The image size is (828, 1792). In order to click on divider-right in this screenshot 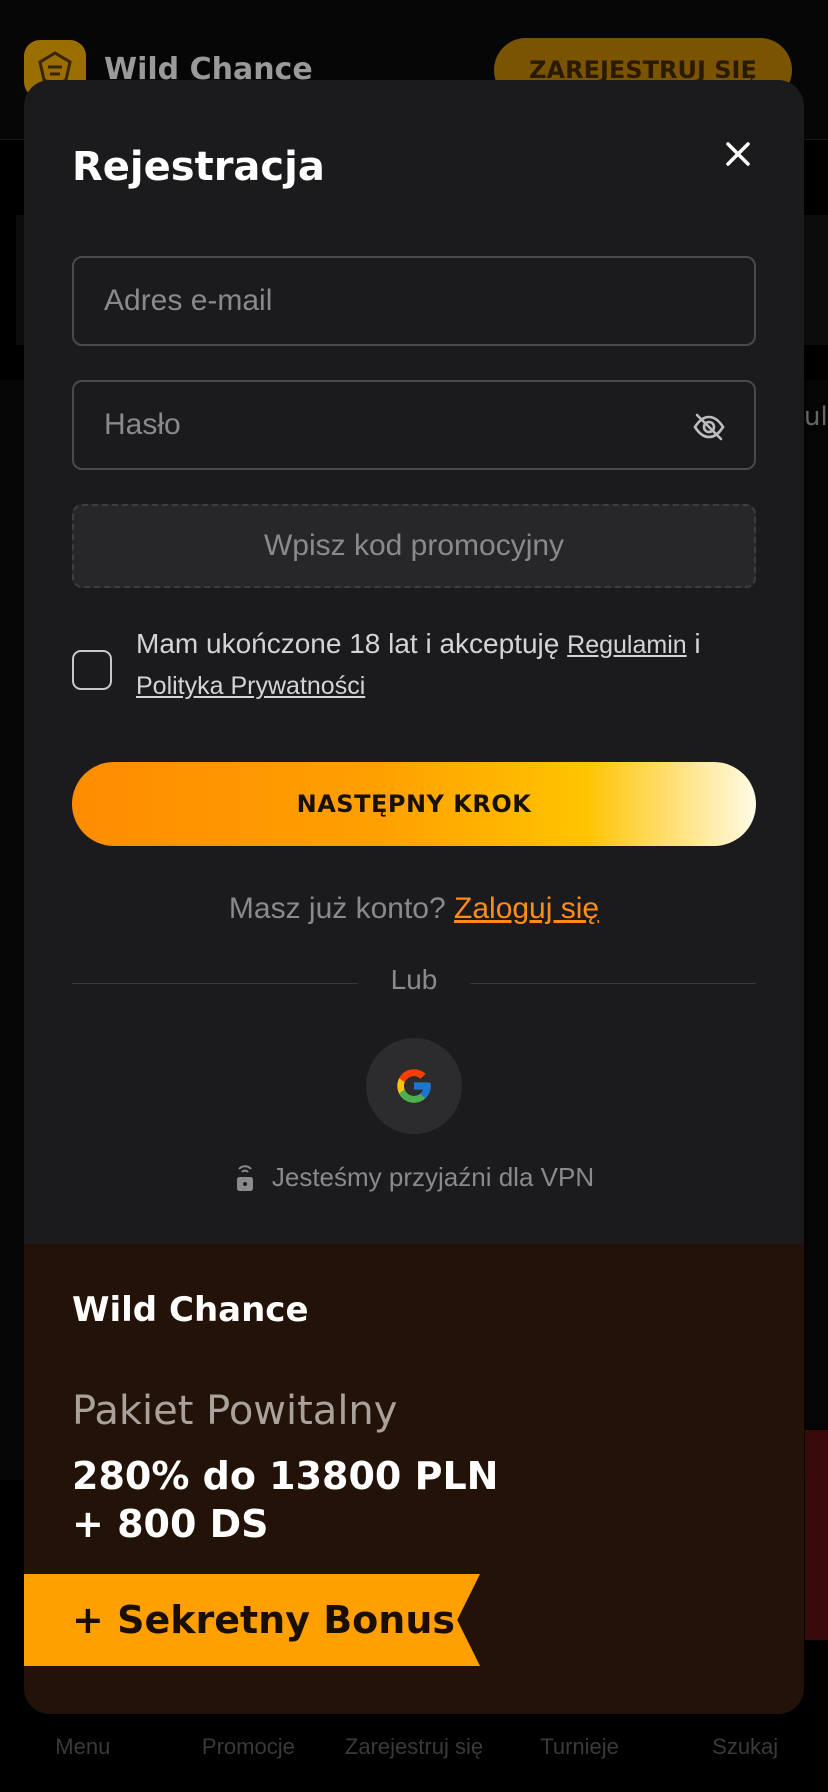, I will do `click(613, 983)`.